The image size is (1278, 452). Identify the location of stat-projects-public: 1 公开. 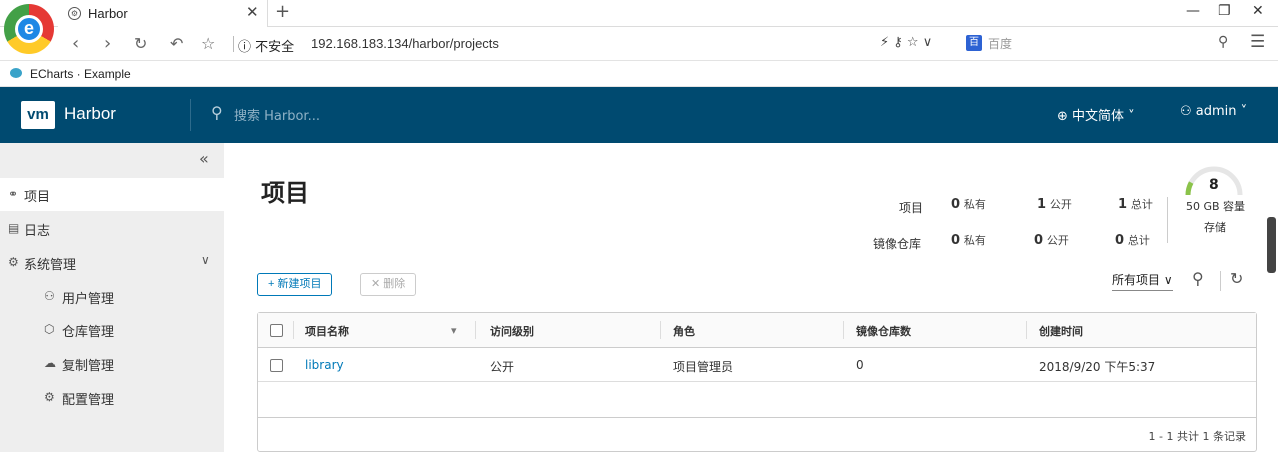
(1054, 204).